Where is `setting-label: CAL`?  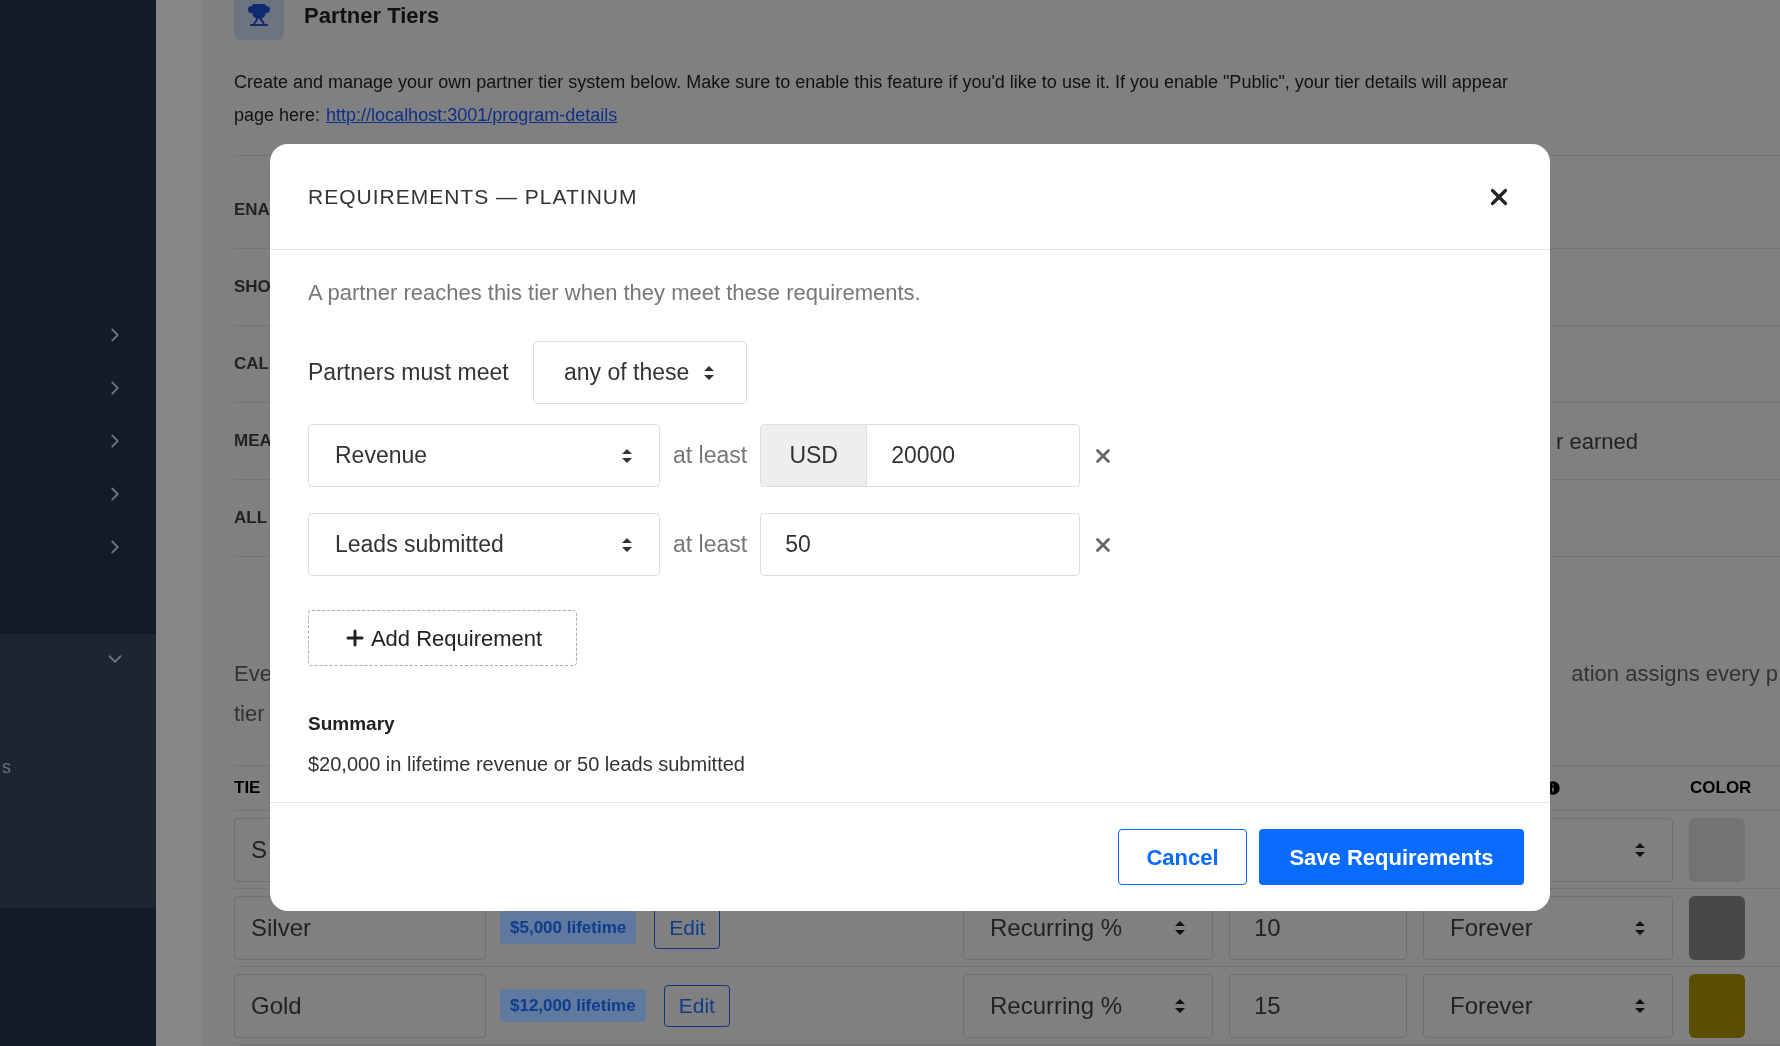
setting-label: CAL is located at coordinates (251, 364).